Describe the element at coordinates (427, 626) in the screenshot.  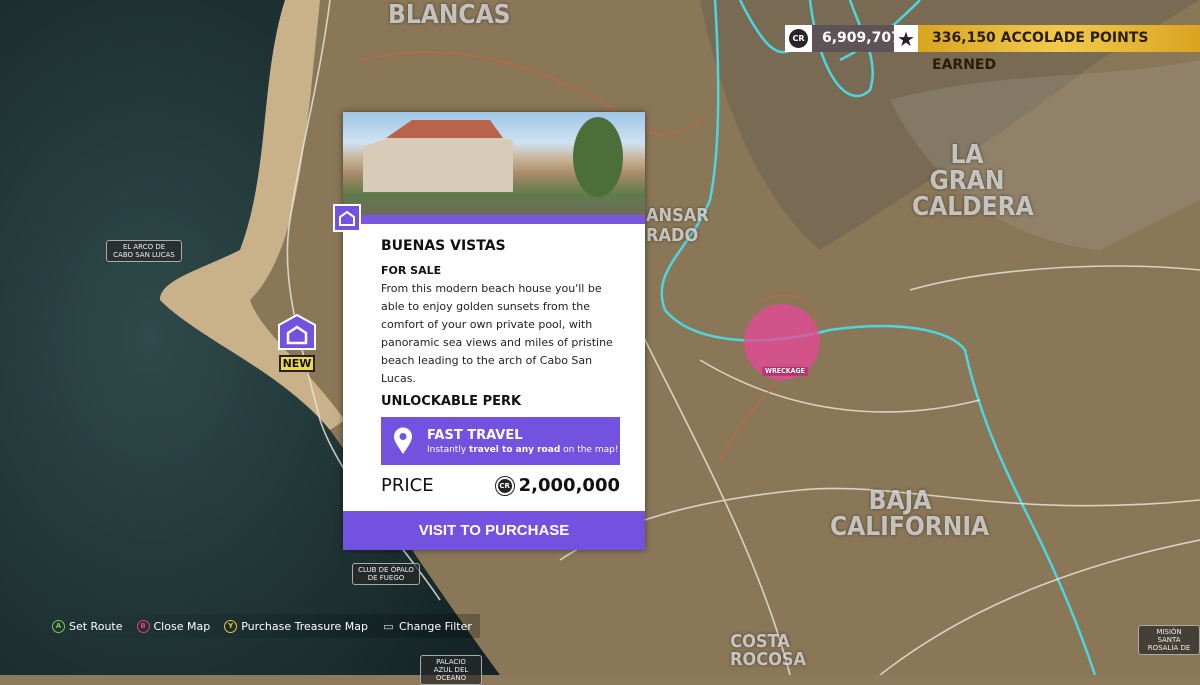
I see `hint-change-filter: ▭ Change Filter` at that location.